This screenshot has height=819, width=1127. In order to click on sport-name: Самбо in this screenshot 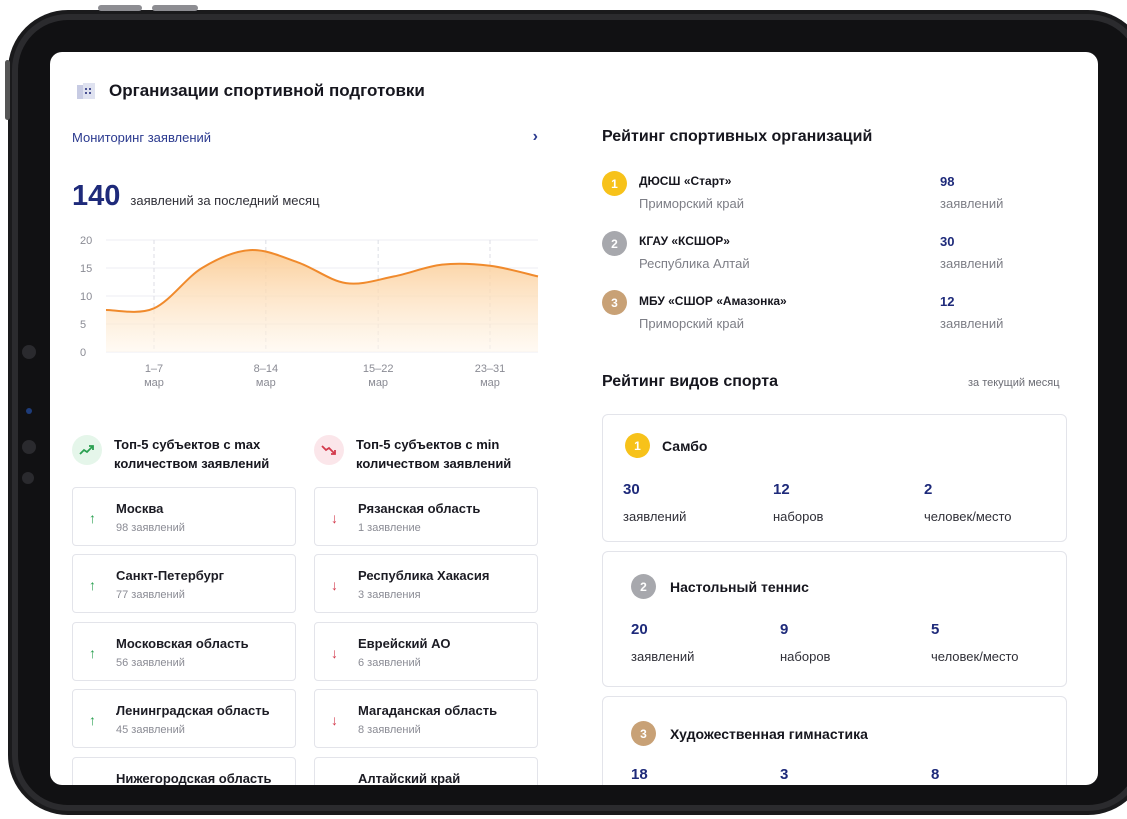, I will do `click(685, 446)`.